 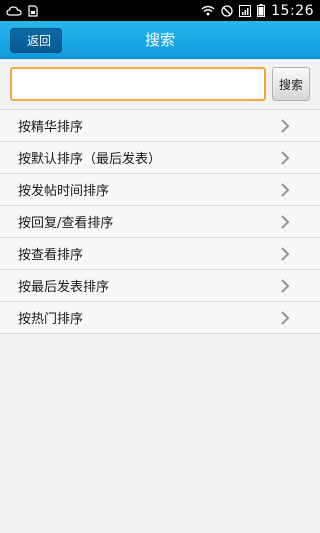 What do you see at coordinates (160, 126) in the screenshot?
I see `sort-option-essence: 按精华排序` at bounding box center [160, 126].